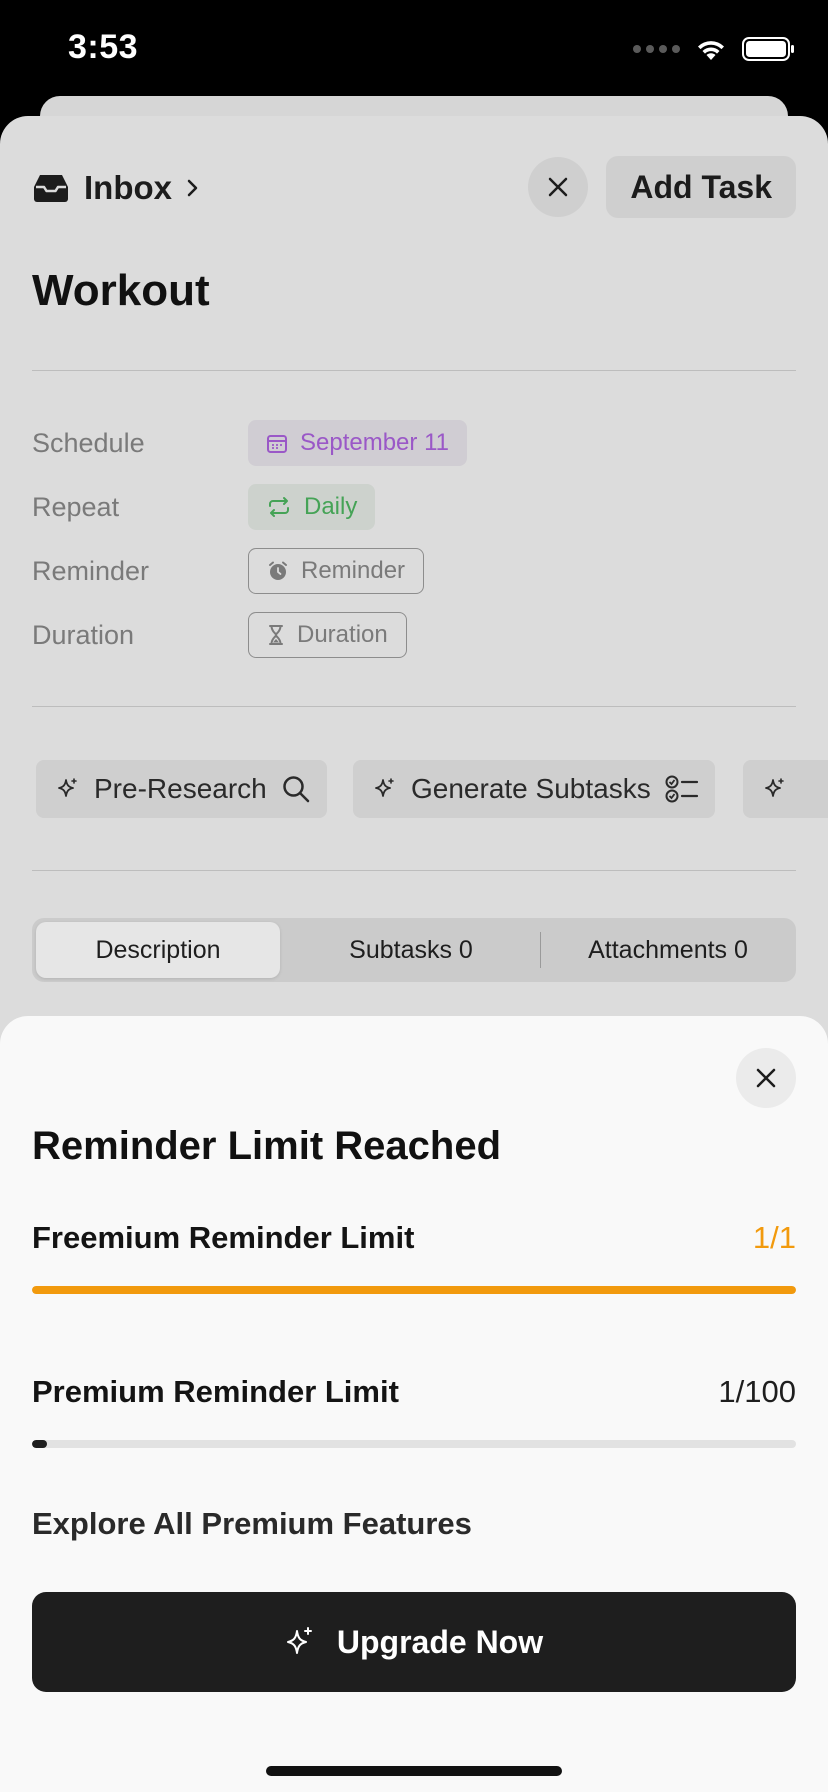 Image resolution: width=828 pixels, height=1792 pixels. What do you see at coordinates (128, 187) in the screenshot?
I see `breadcrumb-label: Inbox` at bounding box center [128, 187].